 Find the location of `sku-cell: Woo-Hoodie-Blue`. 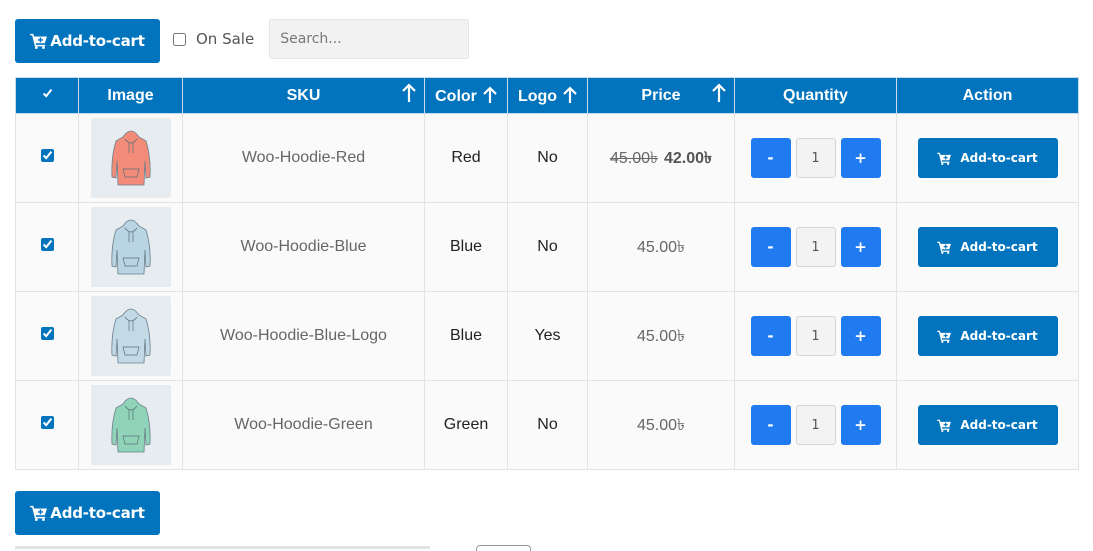

sku-cell: Woo-Hoodie-Blue is located at coordinates (303, 247).